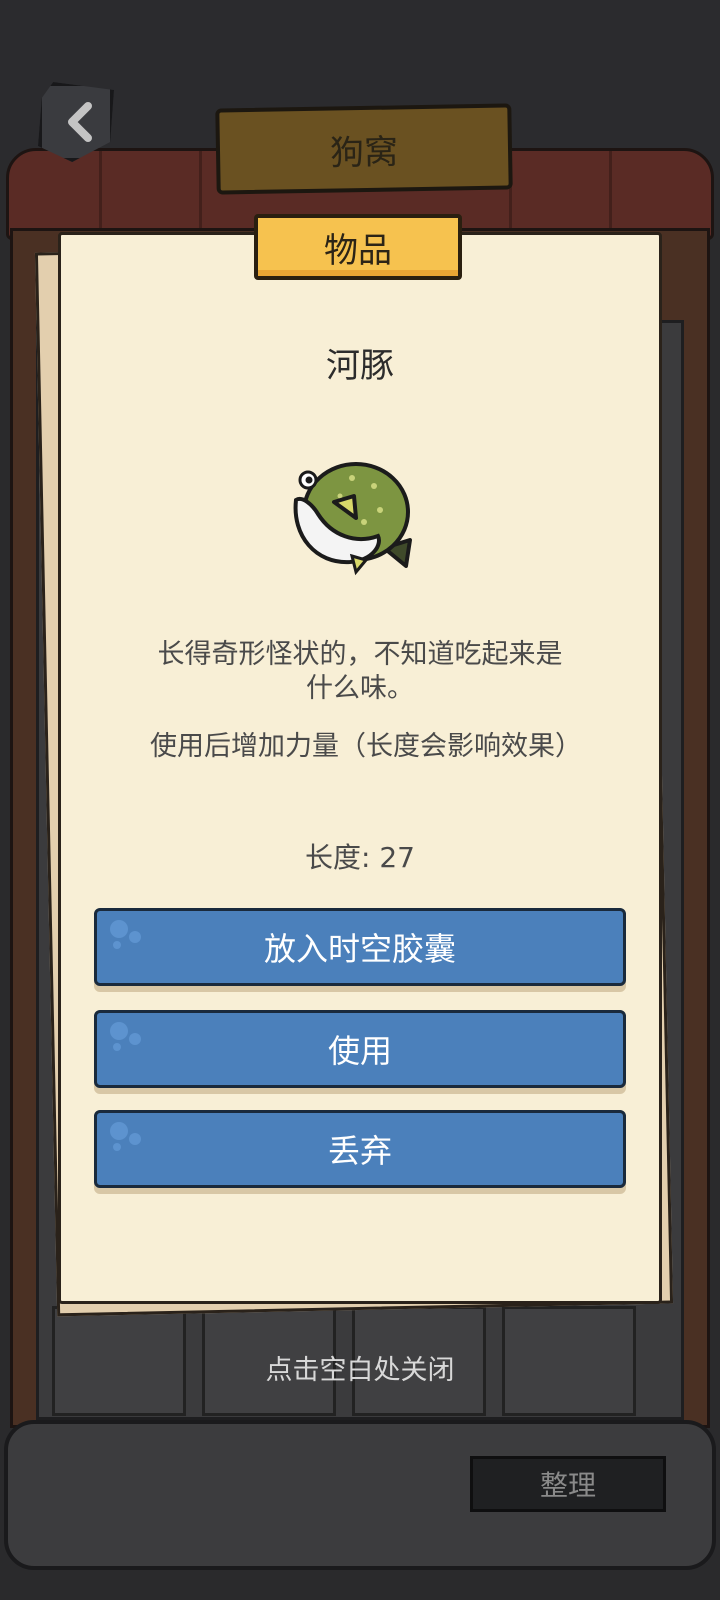 The height and width of the screenshot is (1600, 720). I want to click on item-description: 长得奇形怪状的，不知道吃起来是什么味。, so click(360, 671).